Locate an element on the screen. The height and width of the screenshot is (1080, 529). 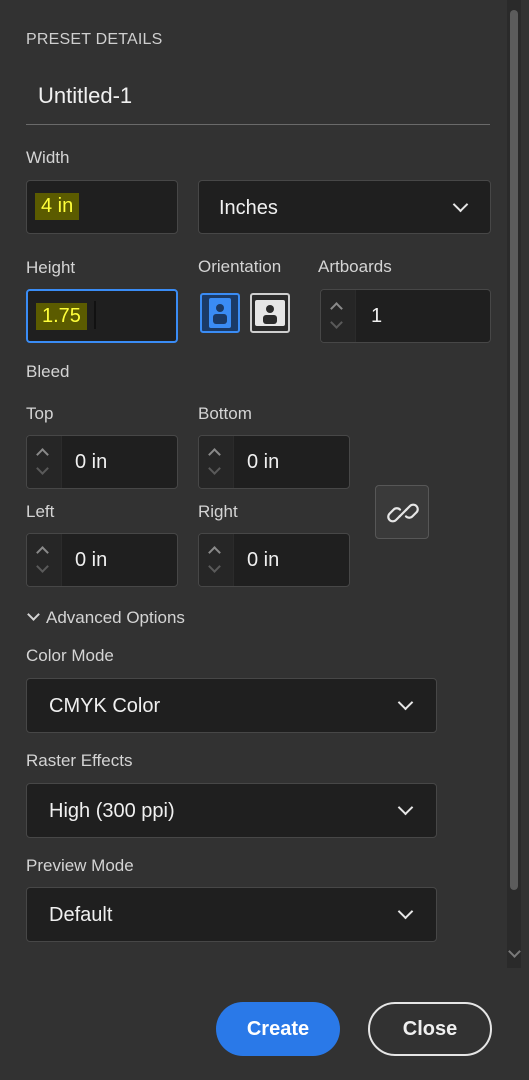
bleed-right-arrows is located at coordinates (216, 560).